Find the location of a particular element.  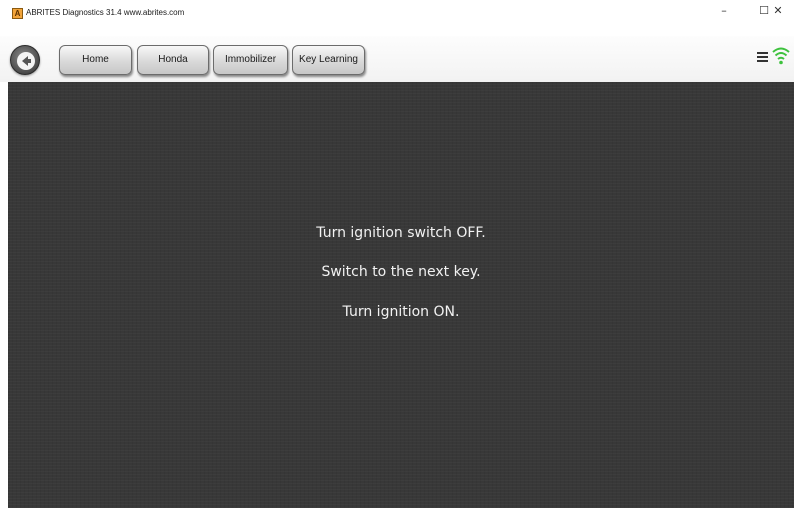

instruction-message: Switch to the next key. is located at coordinates (401, 272).